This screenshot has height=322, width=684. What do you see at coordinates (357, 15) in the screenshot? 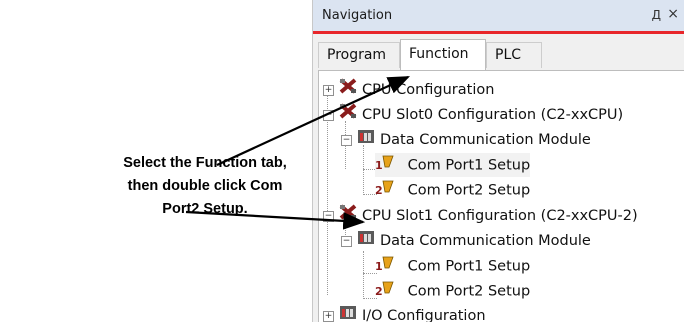
I see `panel-title: Navigation` at bounding box center [357, 15].